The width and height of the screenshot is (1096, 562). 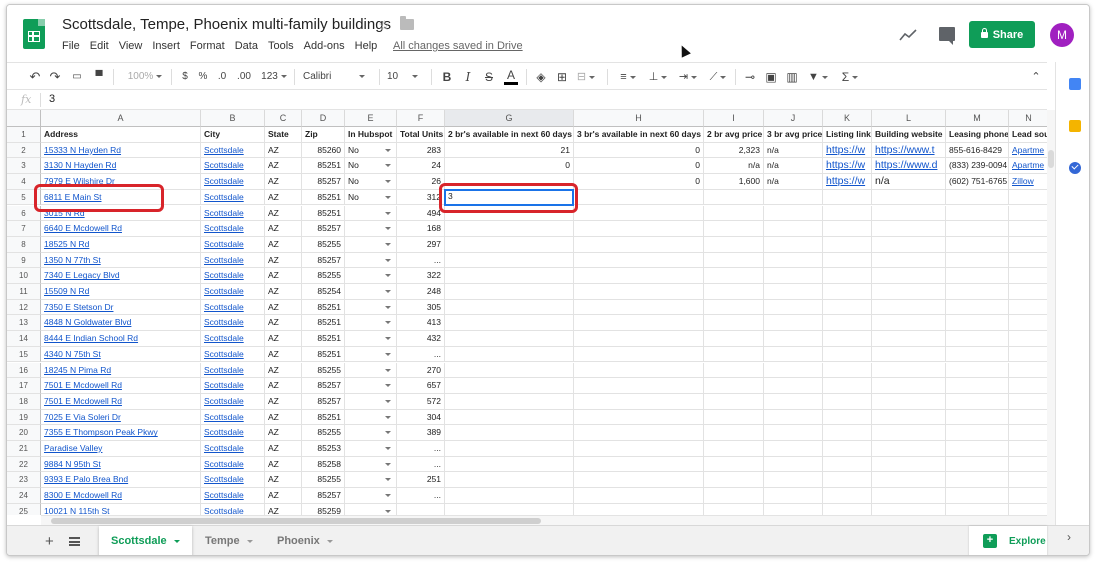 I want to click on column-title-cell: Building website, so click(x=909, y=135).